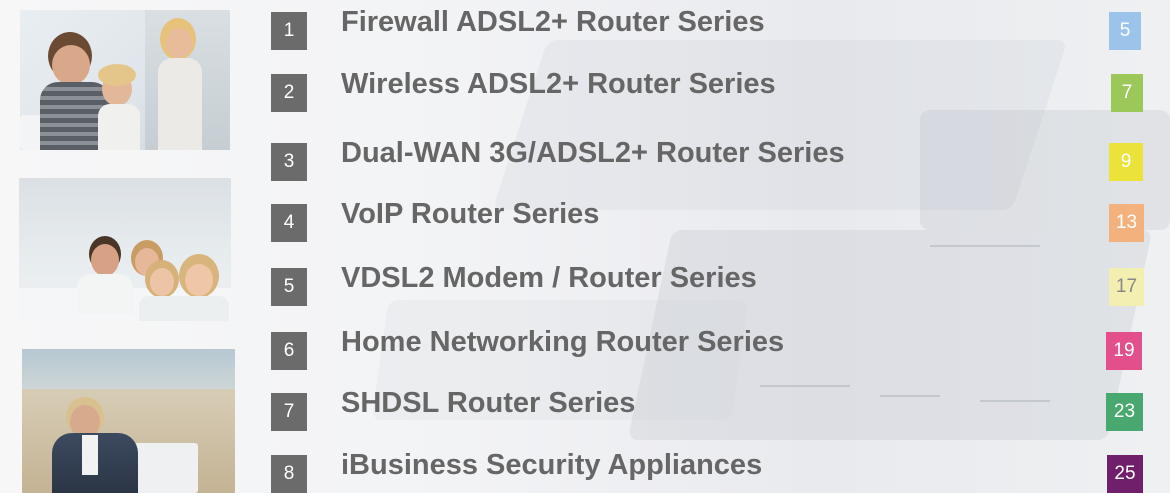 The image size is (1170, 493). What do you see at coordinates (289, 223) in the screenshot?
I see `toc-number-badge: 4` at bounding box center [289, 223].